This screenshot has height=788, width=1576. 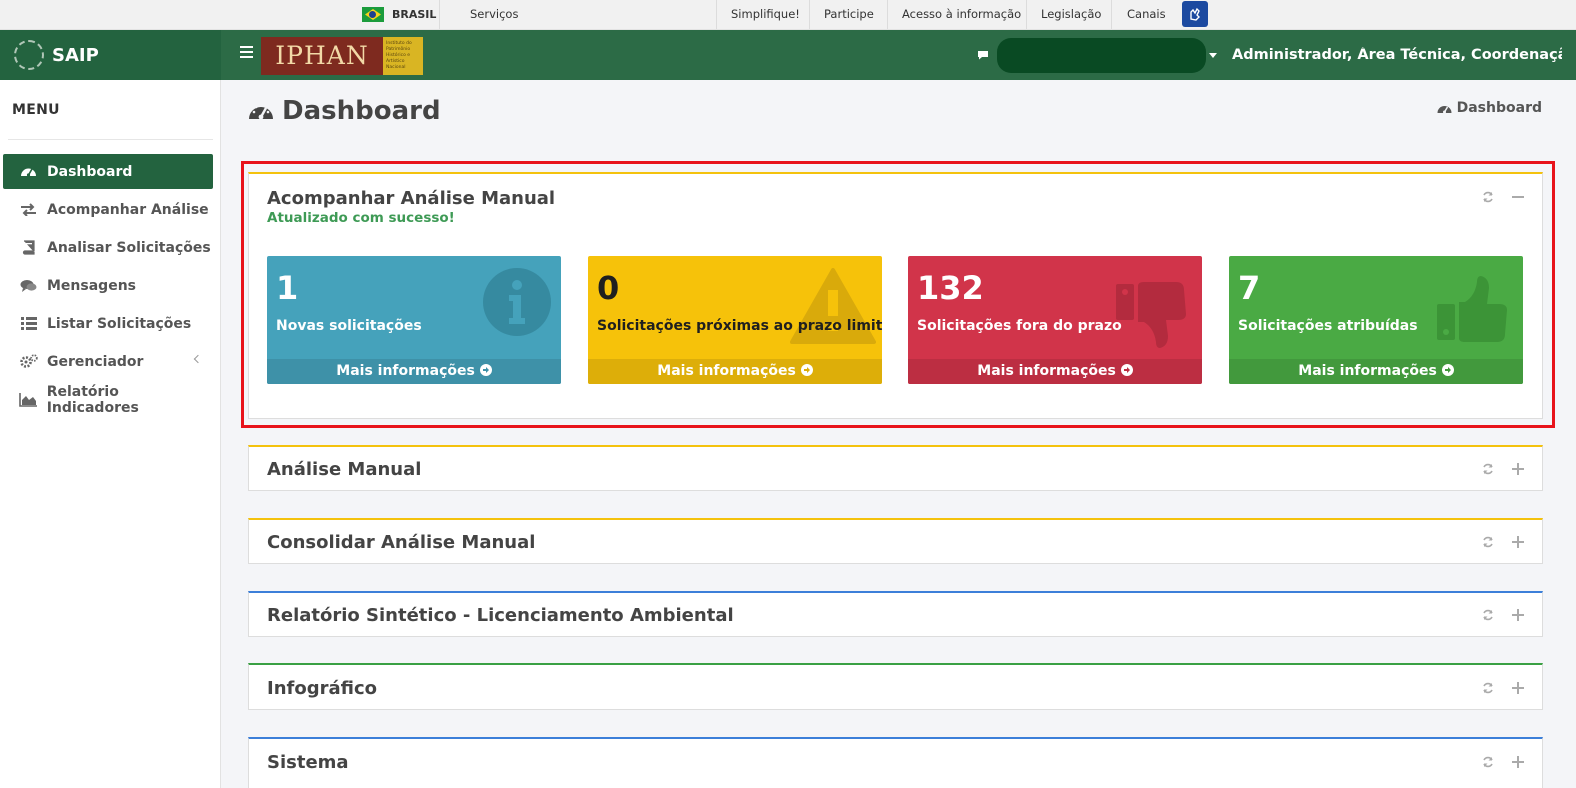 I want to click on sidebar-item-acompanhar: Acompanhar Análise, so click(x=108, y=209).